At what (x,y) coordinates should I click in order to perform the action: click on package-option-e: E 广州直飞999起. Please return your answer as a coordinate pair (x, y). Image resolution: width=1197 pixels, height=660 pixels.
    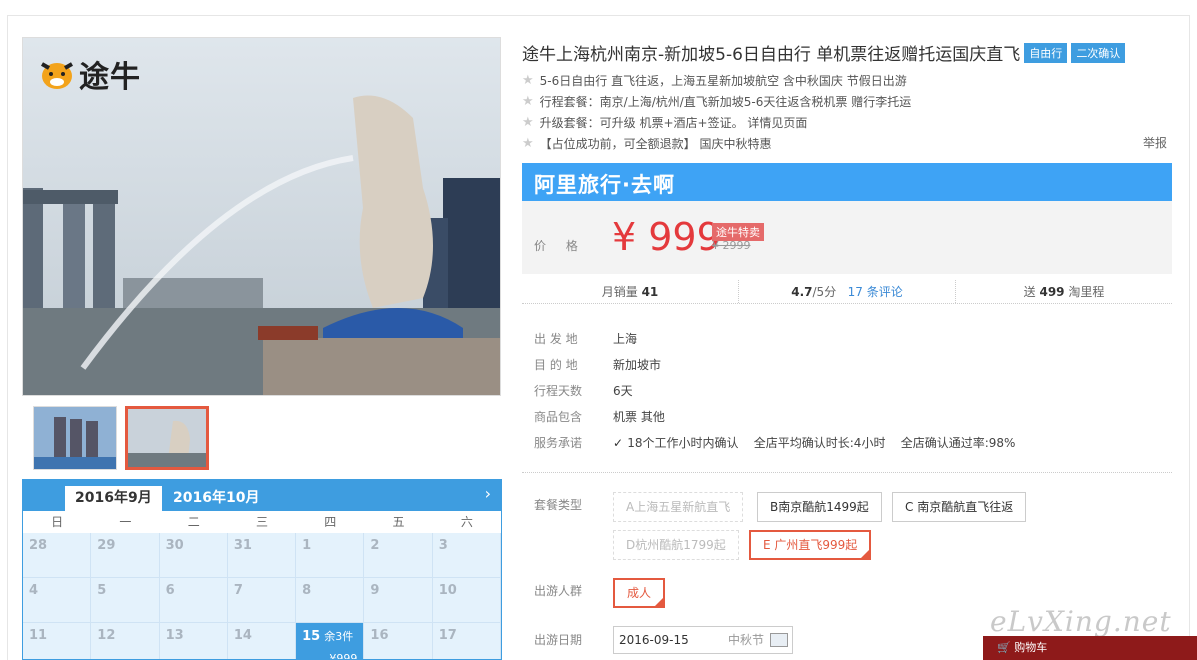
    Looking at the image, I should click on (810, 545).